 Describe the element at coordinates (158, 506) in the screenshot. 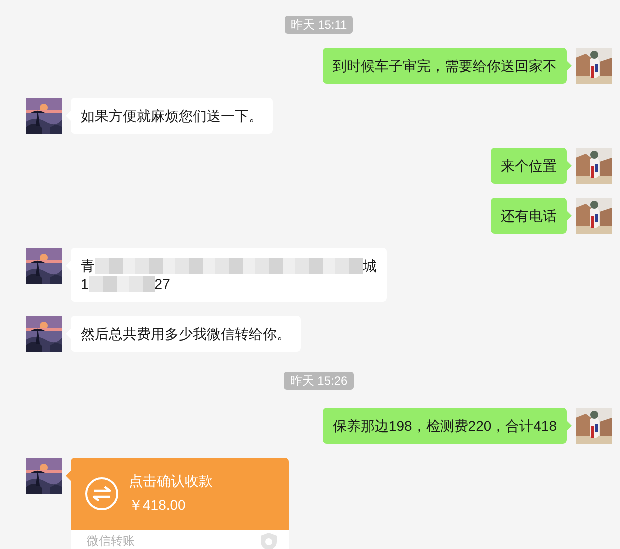

I see `transfer-amount: ￥418.00` at that location.